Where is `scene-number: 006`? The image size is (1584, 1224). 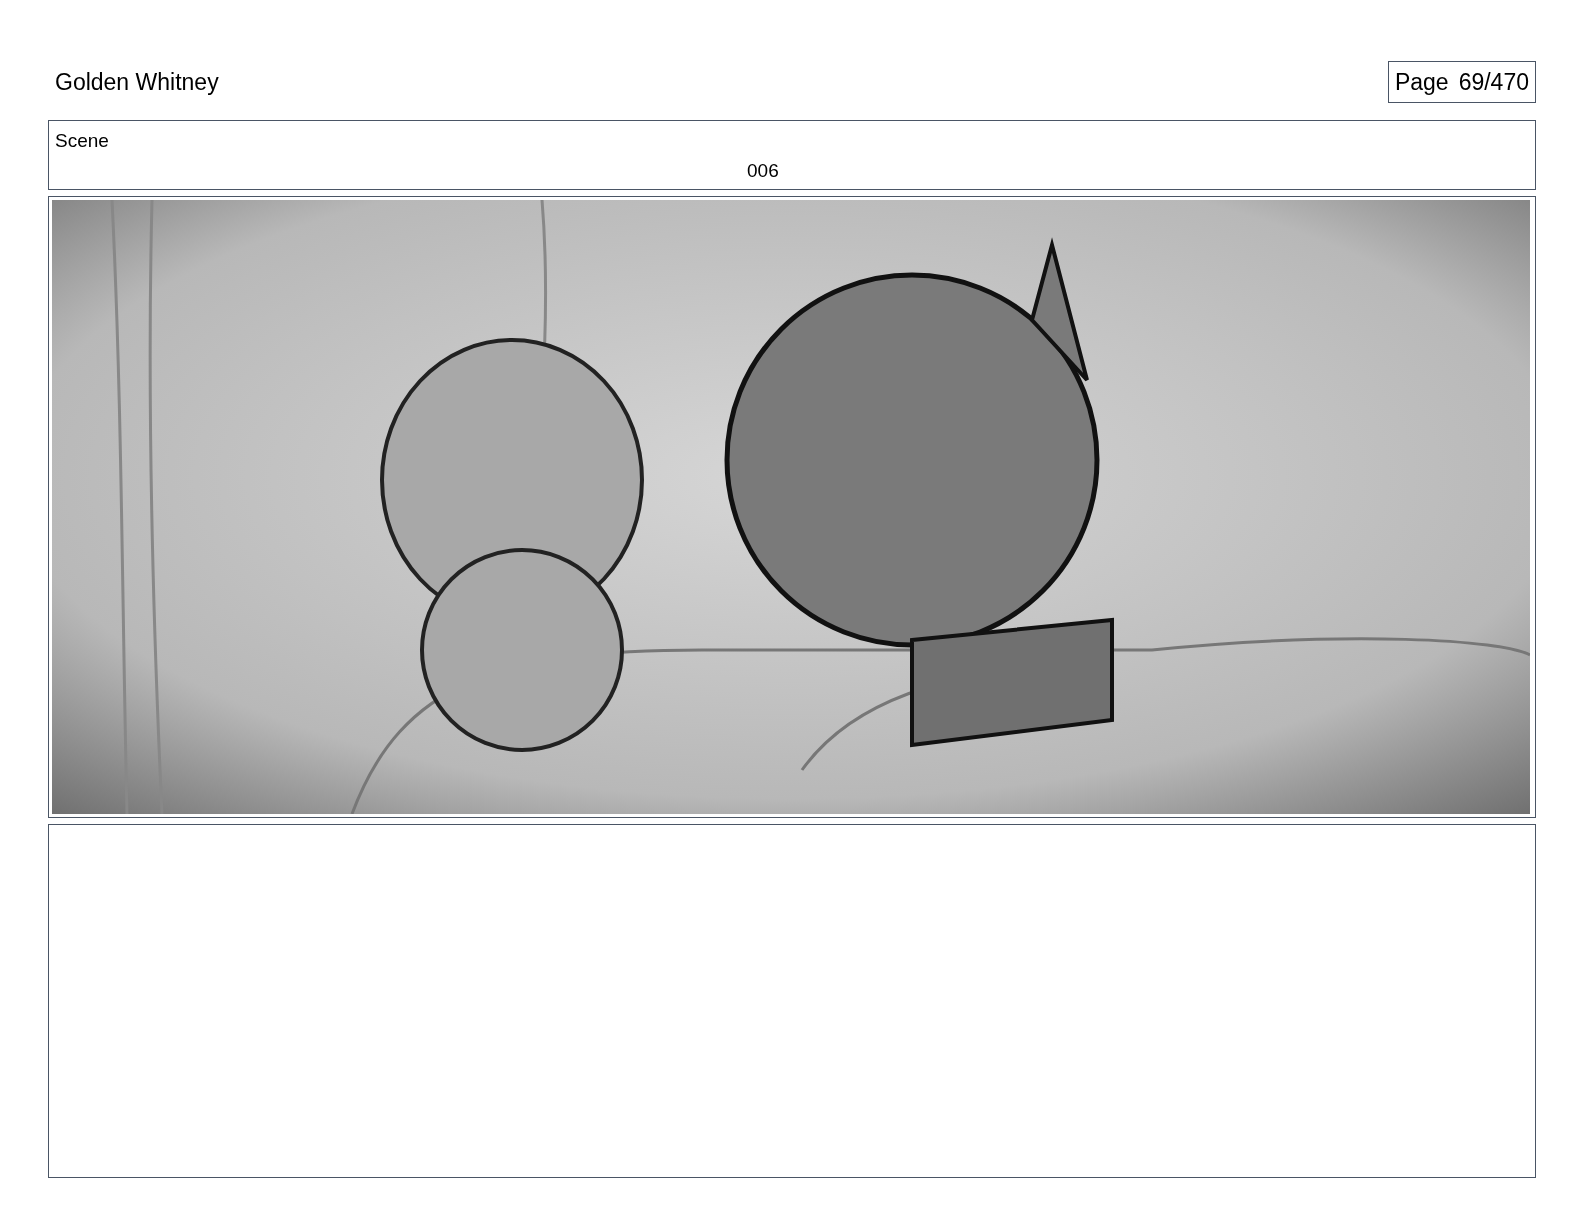
scene-number: 006 is located at coordinates (763, 171).